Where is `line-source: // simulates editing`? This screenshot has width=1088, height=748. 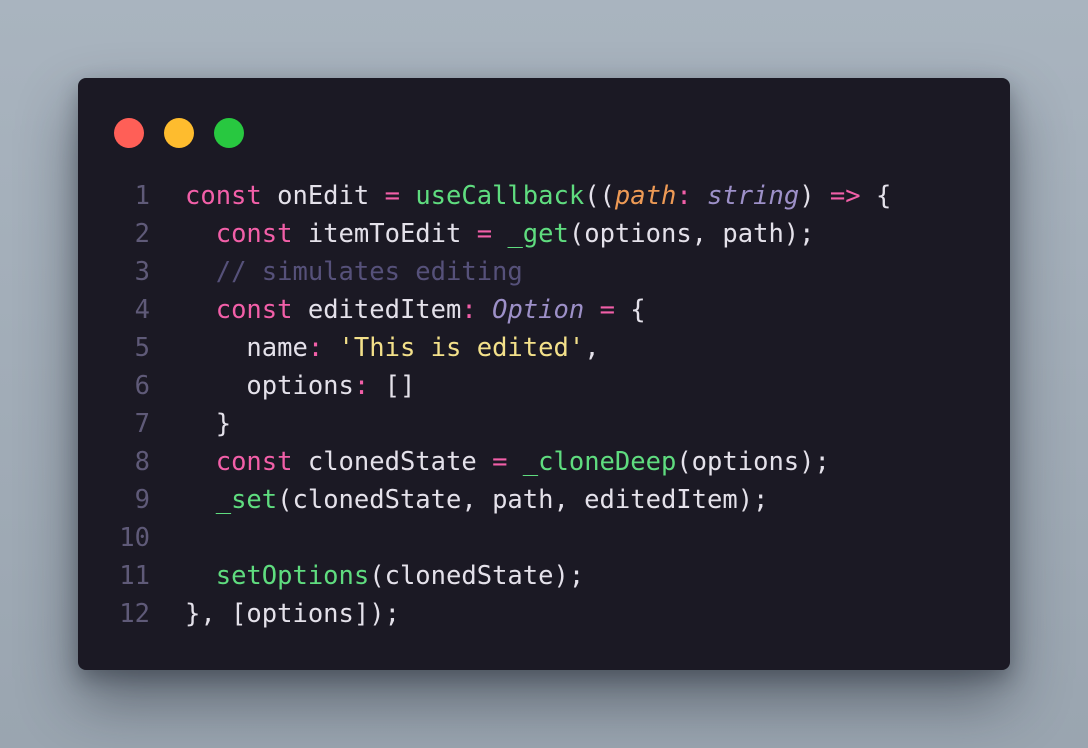
line-source: // simulates editing is located at coordinates (354, 272).